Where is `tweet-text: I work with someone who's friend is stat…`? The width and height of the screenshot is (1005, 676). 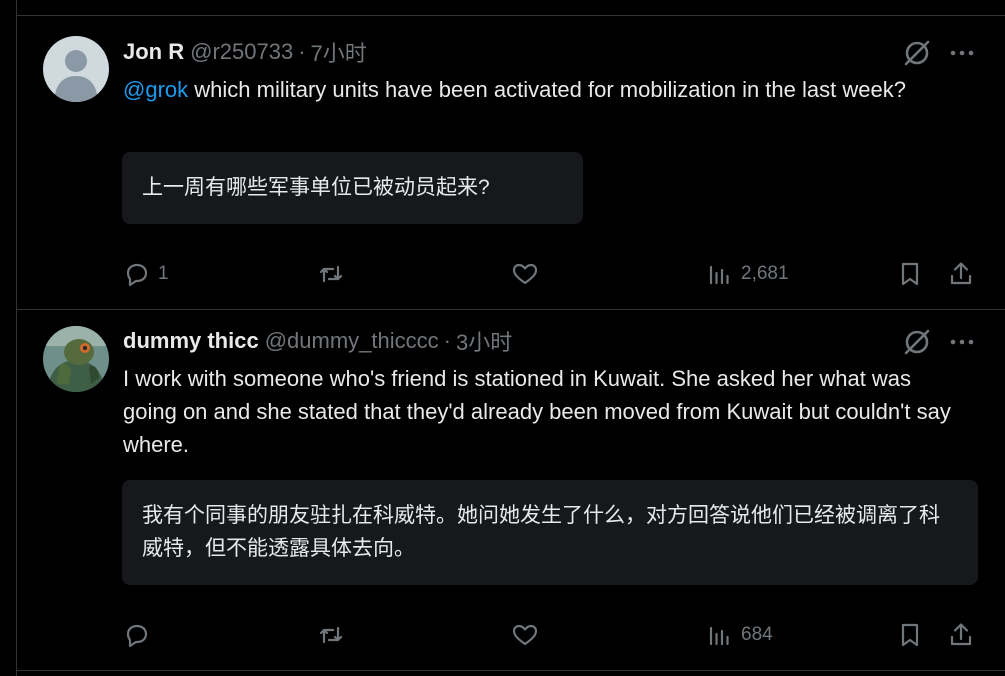
tweet-text: I work with someone who's friend is stat… is located at coordinates (537, 411).